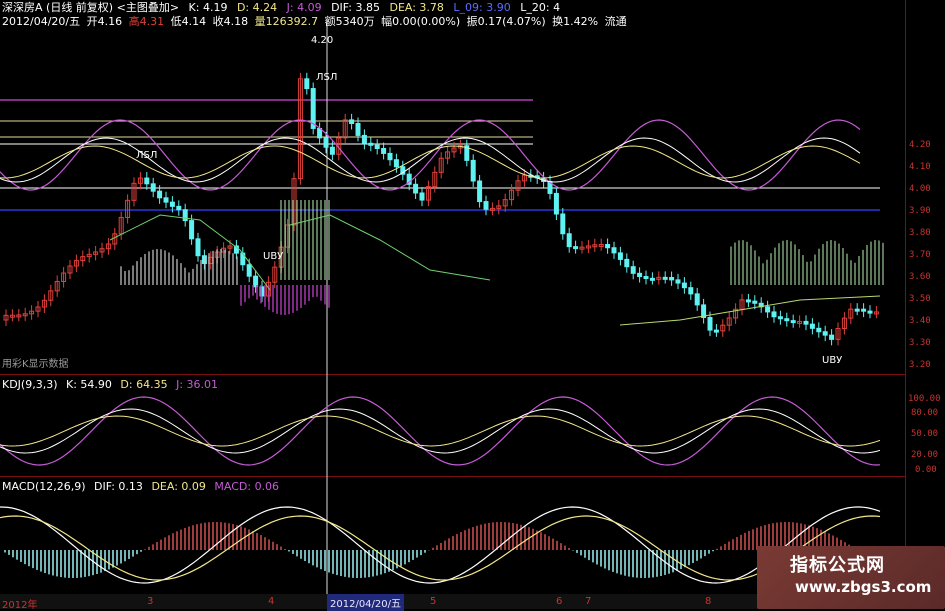 This screenshot has width=945, height=611. I want to click on kdj-d-line, so click(440, 431).